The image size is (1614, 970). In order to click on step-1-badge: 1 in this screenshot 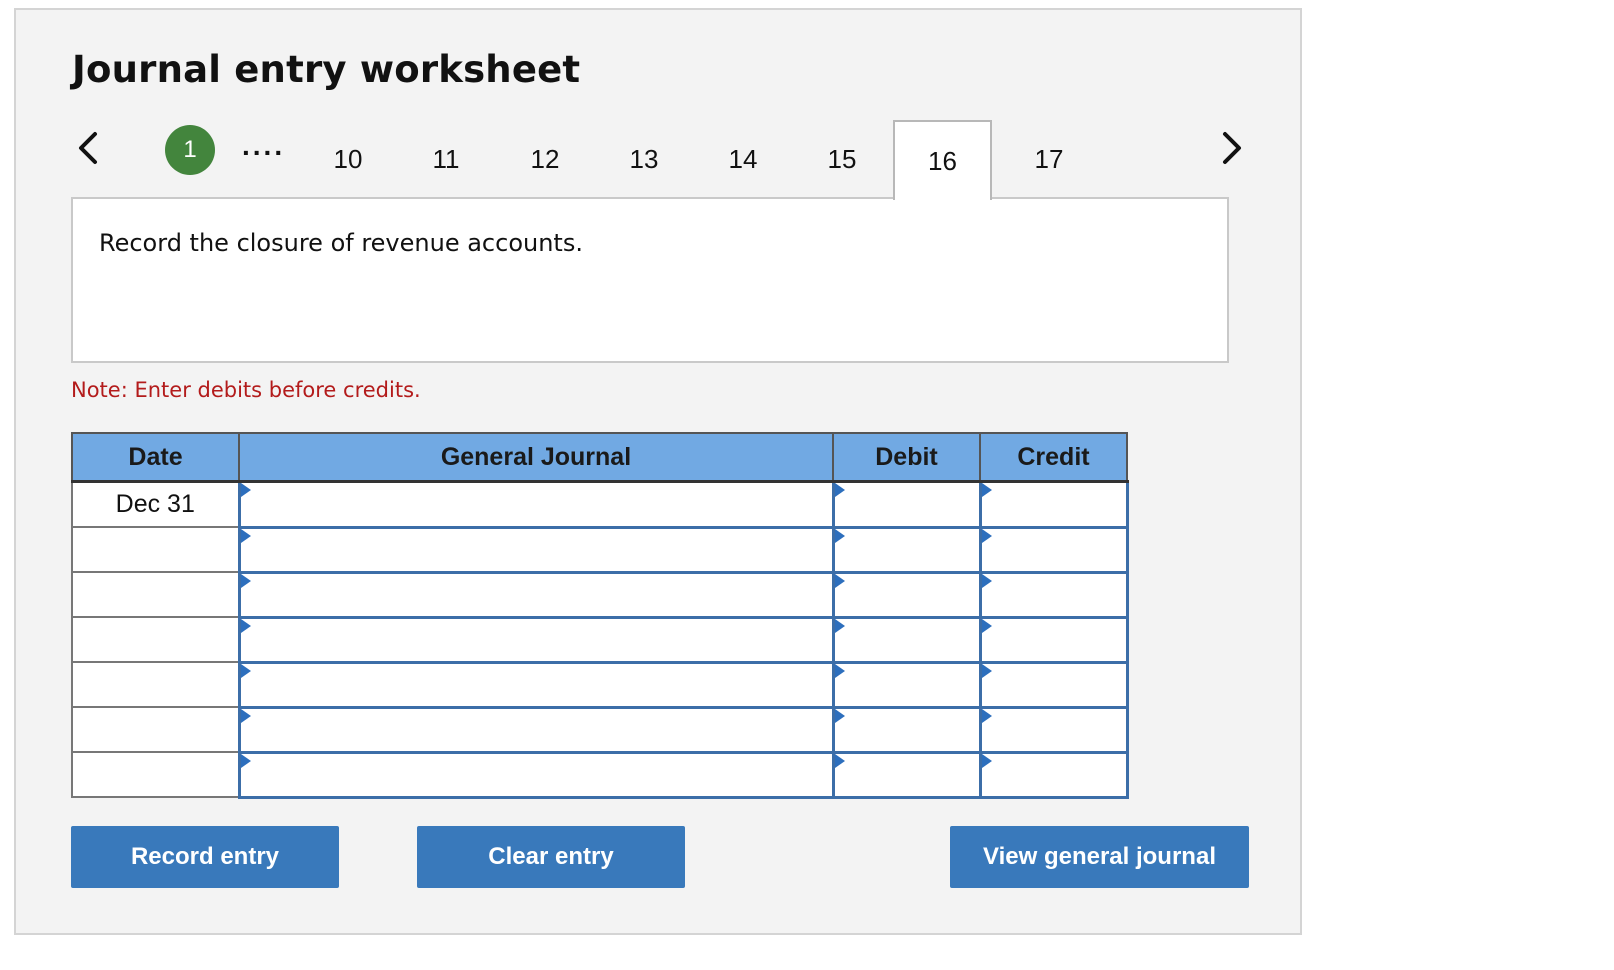, I will do `click(190, 150)`.